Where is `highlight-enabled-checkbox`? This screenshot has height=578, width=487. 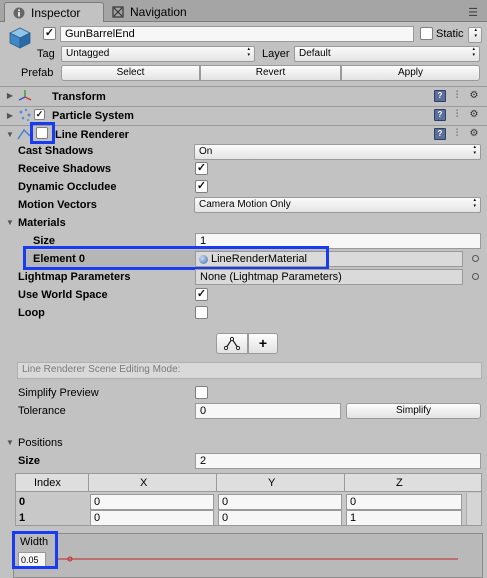
highlight-enabled-checkbox is located at coordinates (42, 133).